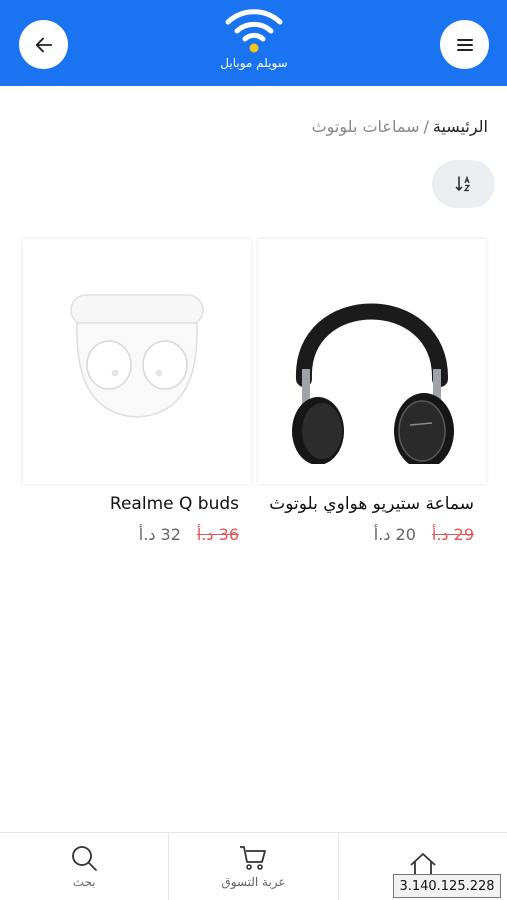 The image size is (507, 900). I want to click on sort-button, so click(463, 184).